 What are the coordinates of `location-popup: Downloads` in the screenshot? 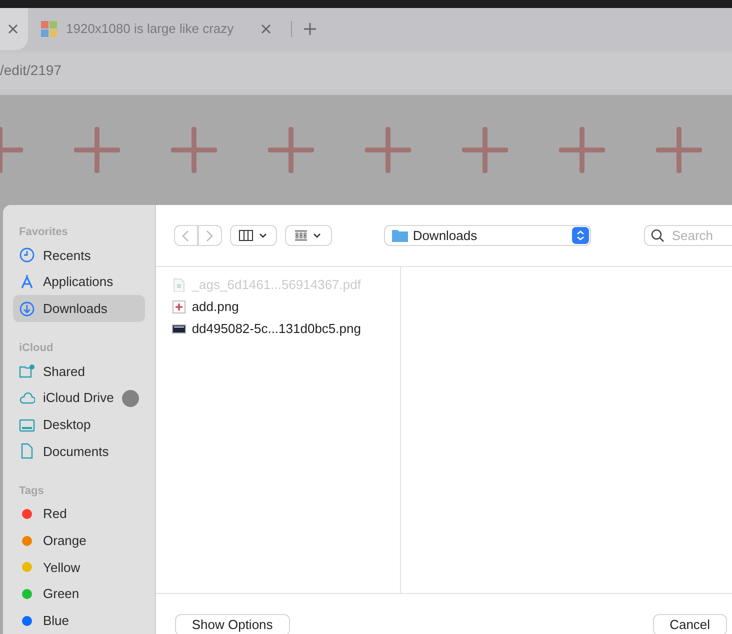 It's located at (487, 235).